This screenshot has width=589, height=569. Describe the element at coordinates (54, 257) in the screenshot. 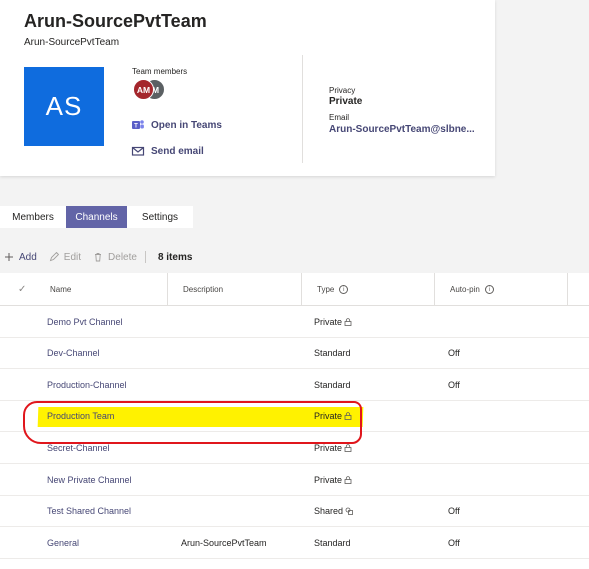

I see `pencil-icon` at that location.